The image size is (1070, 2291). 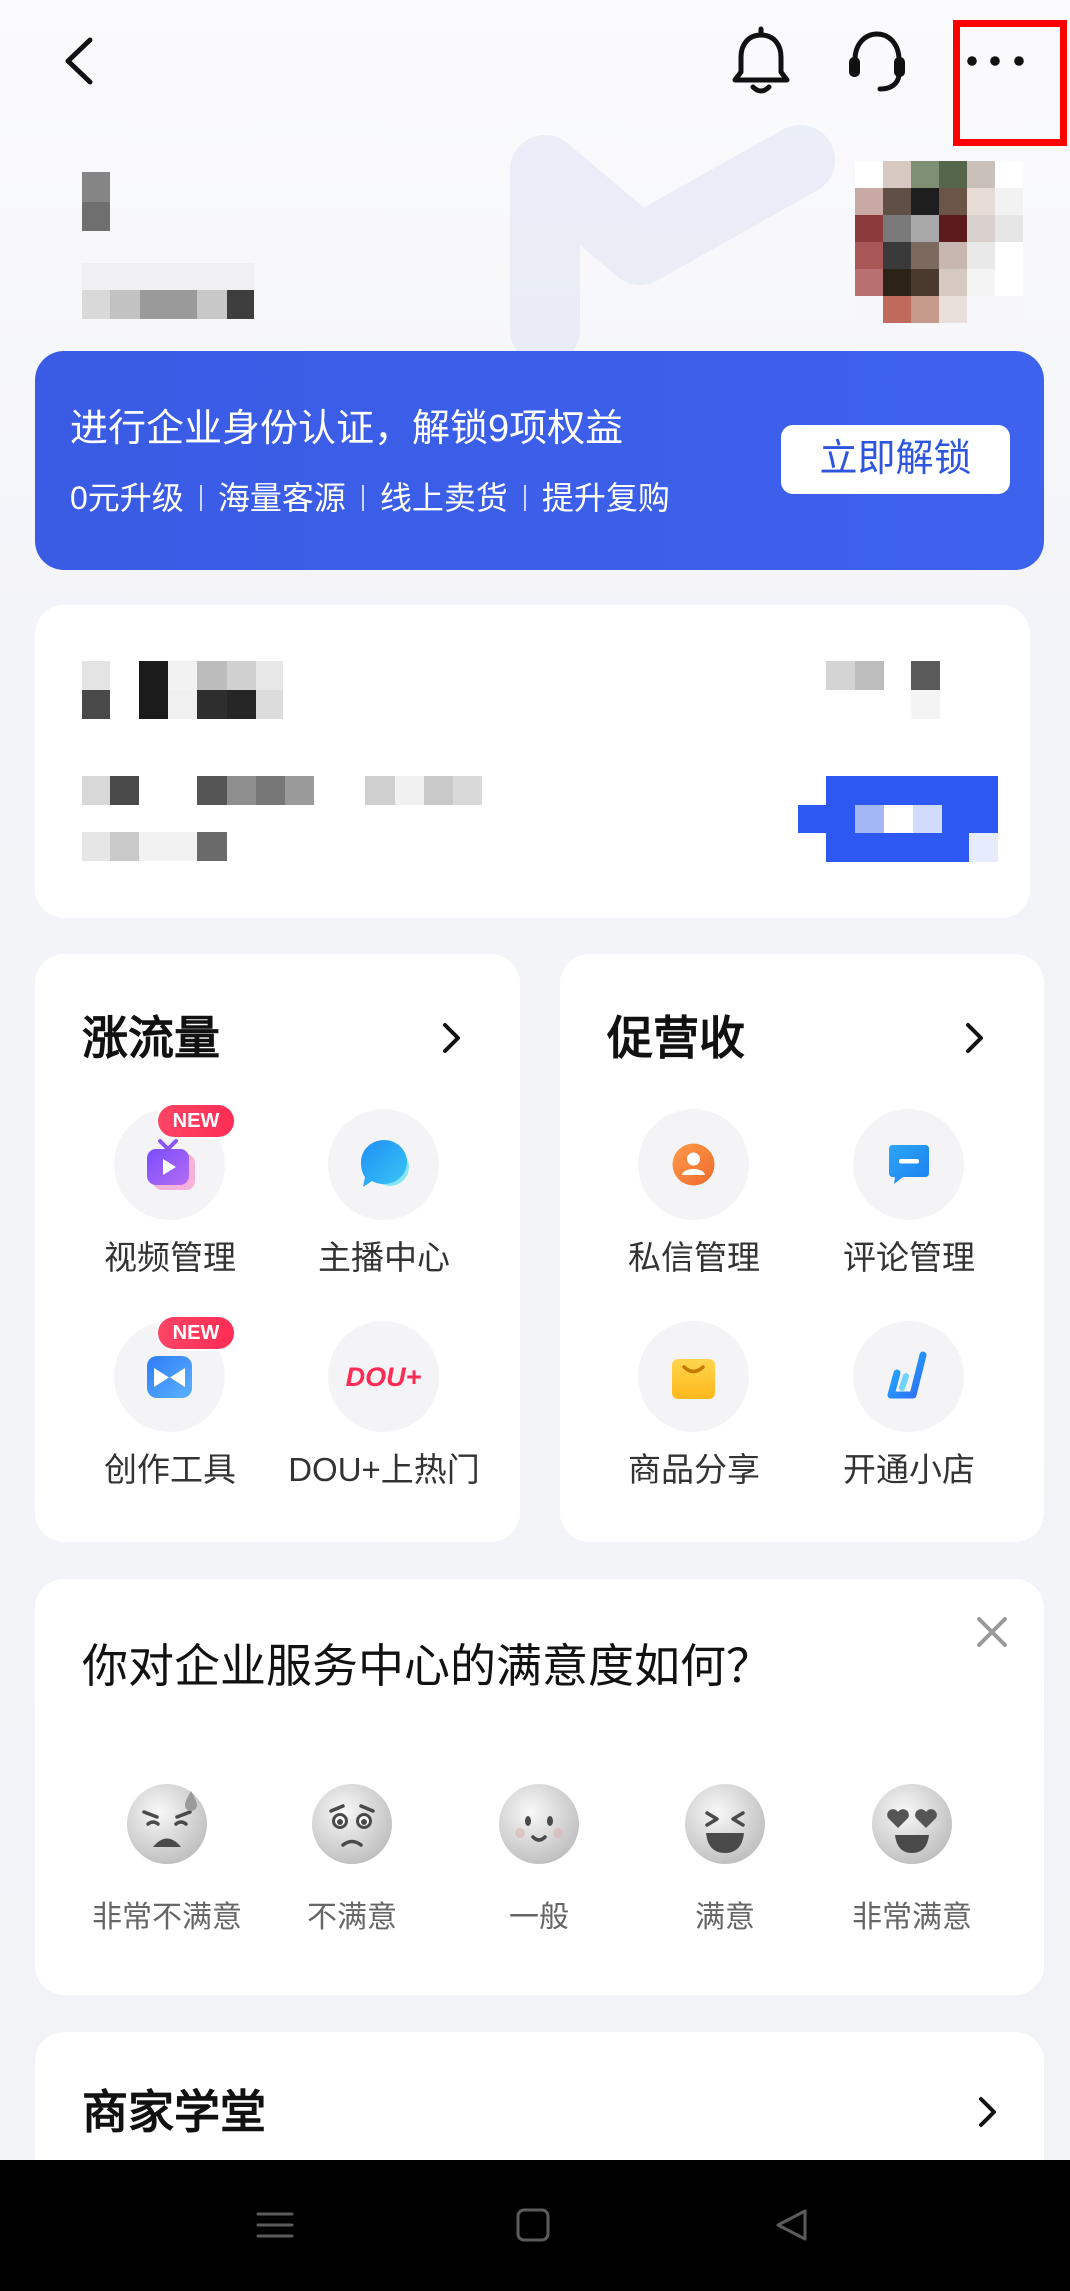 I want to click on comment-manage-button: 评论管理, so click(x=909, y=1199).